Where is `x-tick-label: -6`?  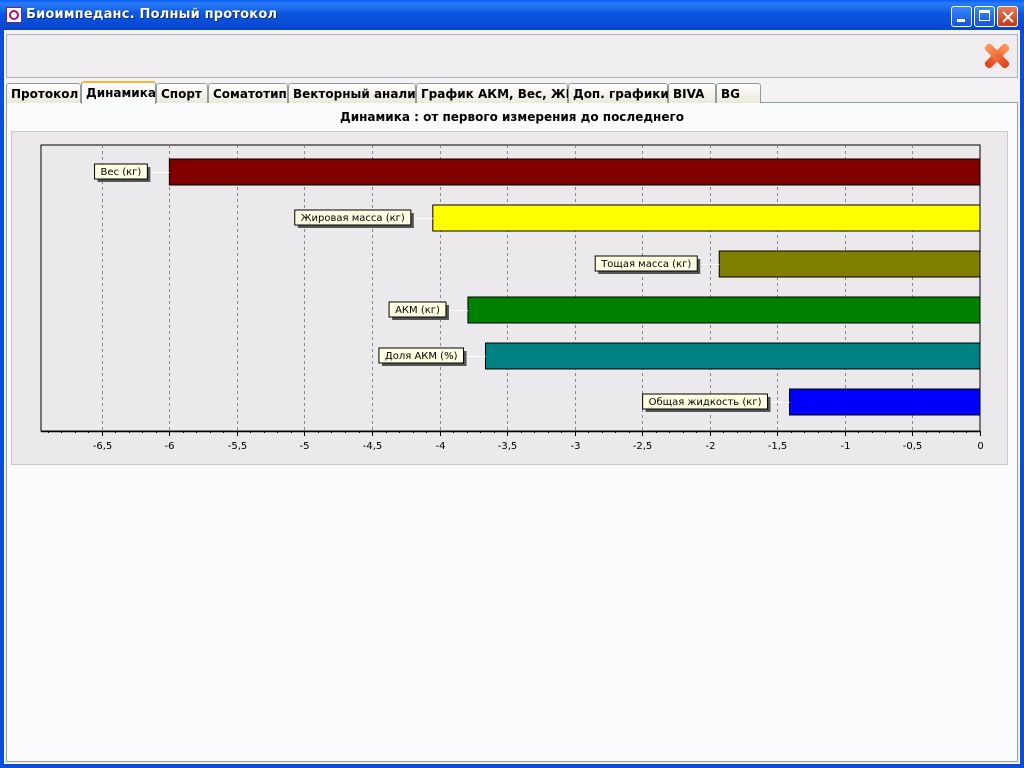 x-tick-label: -6 is located at coordinates (170, 446).